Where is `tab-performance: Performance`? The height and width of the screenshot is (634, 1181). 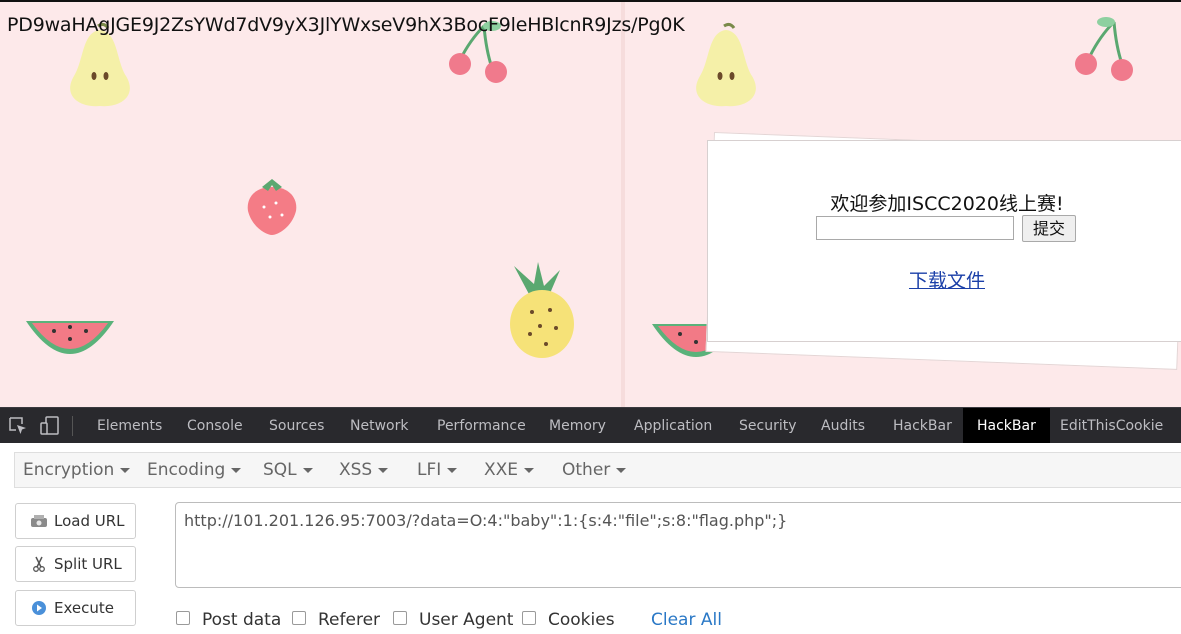 tab-performance: Performance is located at coordinates (481, 426).